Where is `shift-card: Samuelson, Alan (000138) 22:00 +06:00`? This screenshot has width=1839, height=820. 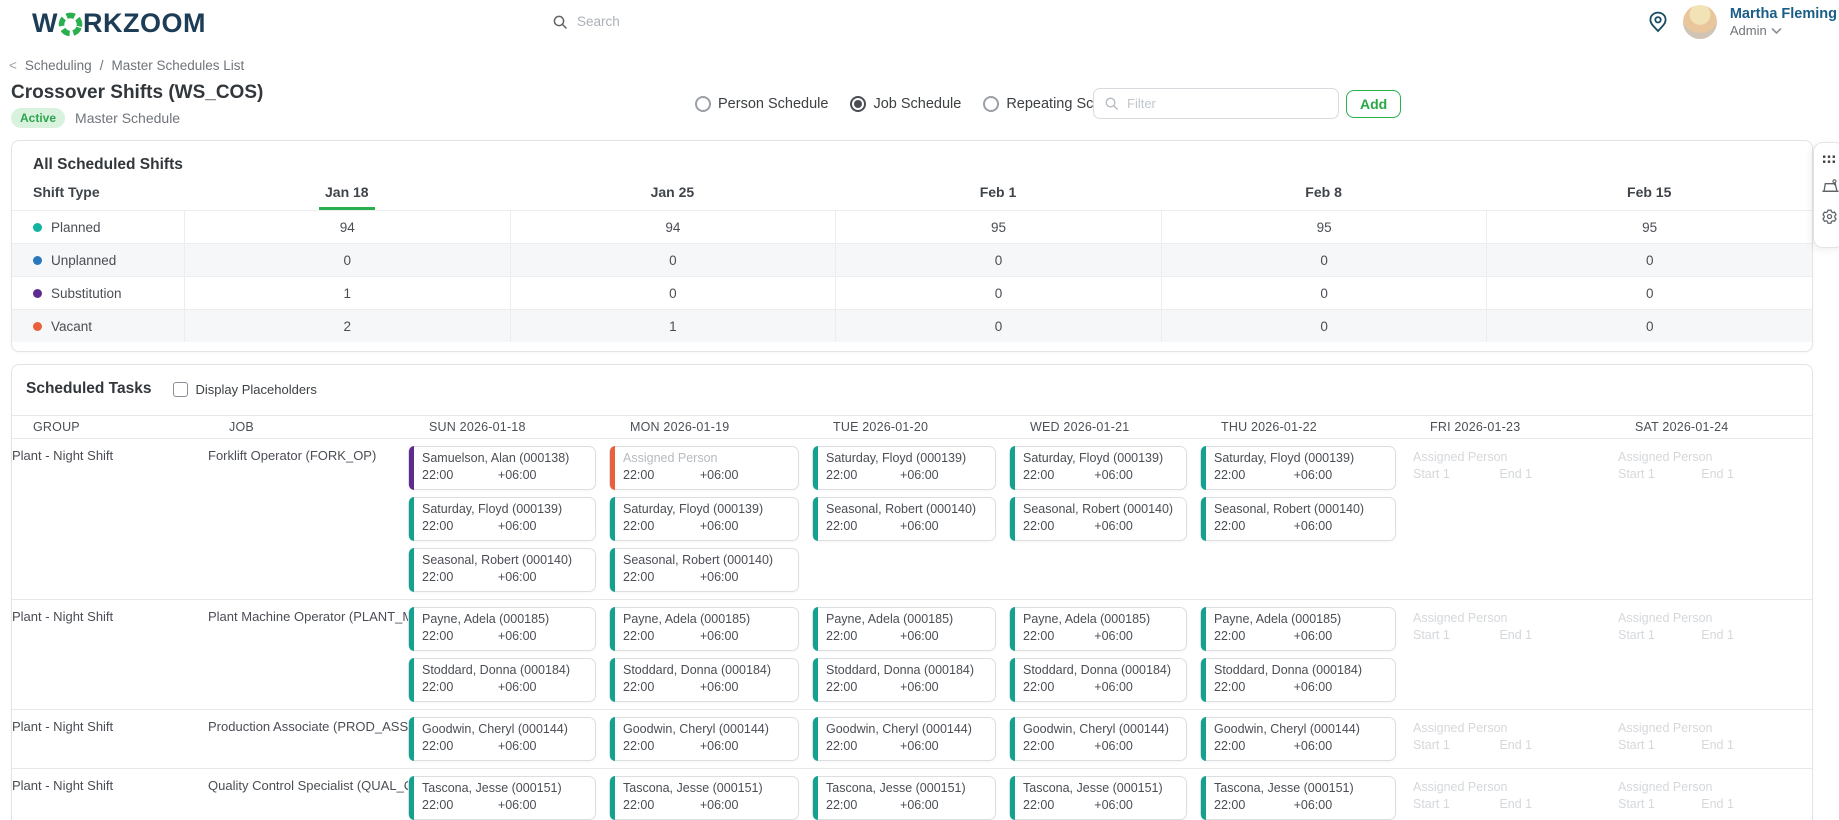
shift-card: Samuelson, Alan (000138) 22:00 +06:00 is located at coordinates (502, 468).